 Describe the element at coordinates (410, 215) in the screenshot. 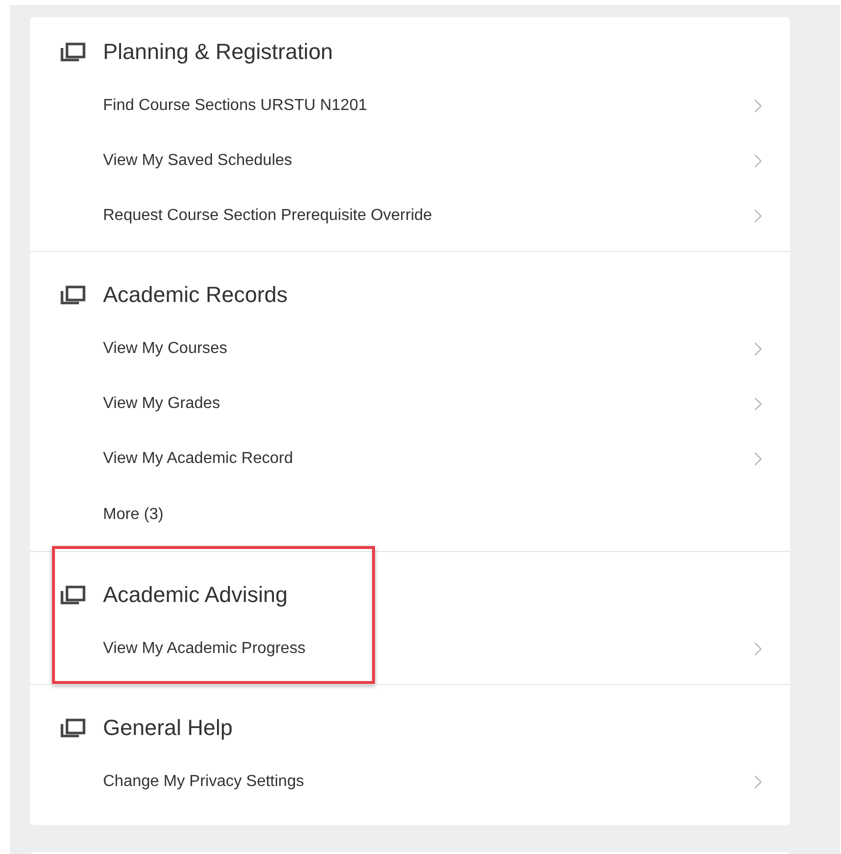

I see `menu-link: Request Course Section Prerequisite Override` at that location.